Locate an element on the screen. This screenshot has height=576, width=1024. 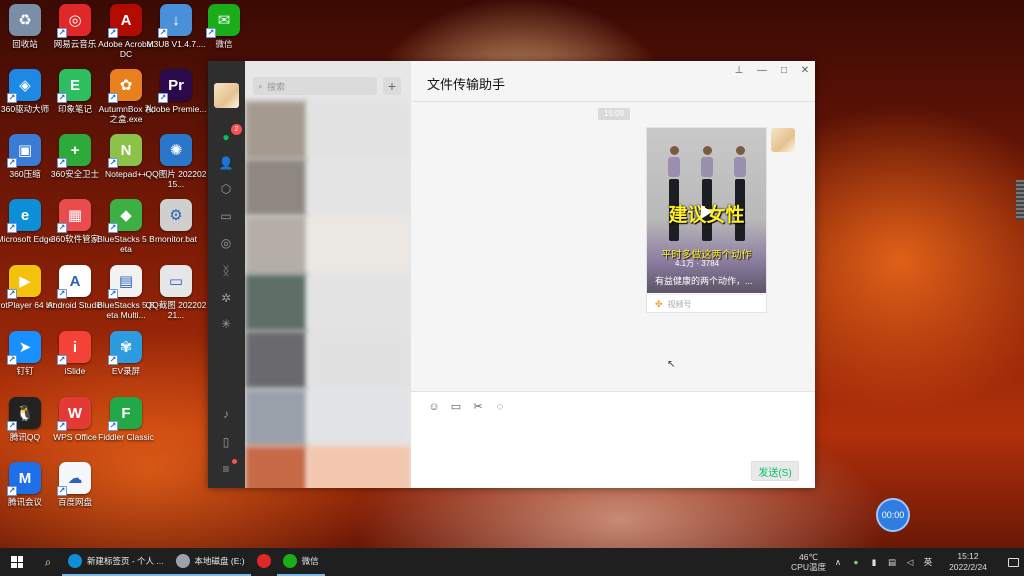
desktop-icon-label: 百度网盘 is located at coordinates (74, 502).